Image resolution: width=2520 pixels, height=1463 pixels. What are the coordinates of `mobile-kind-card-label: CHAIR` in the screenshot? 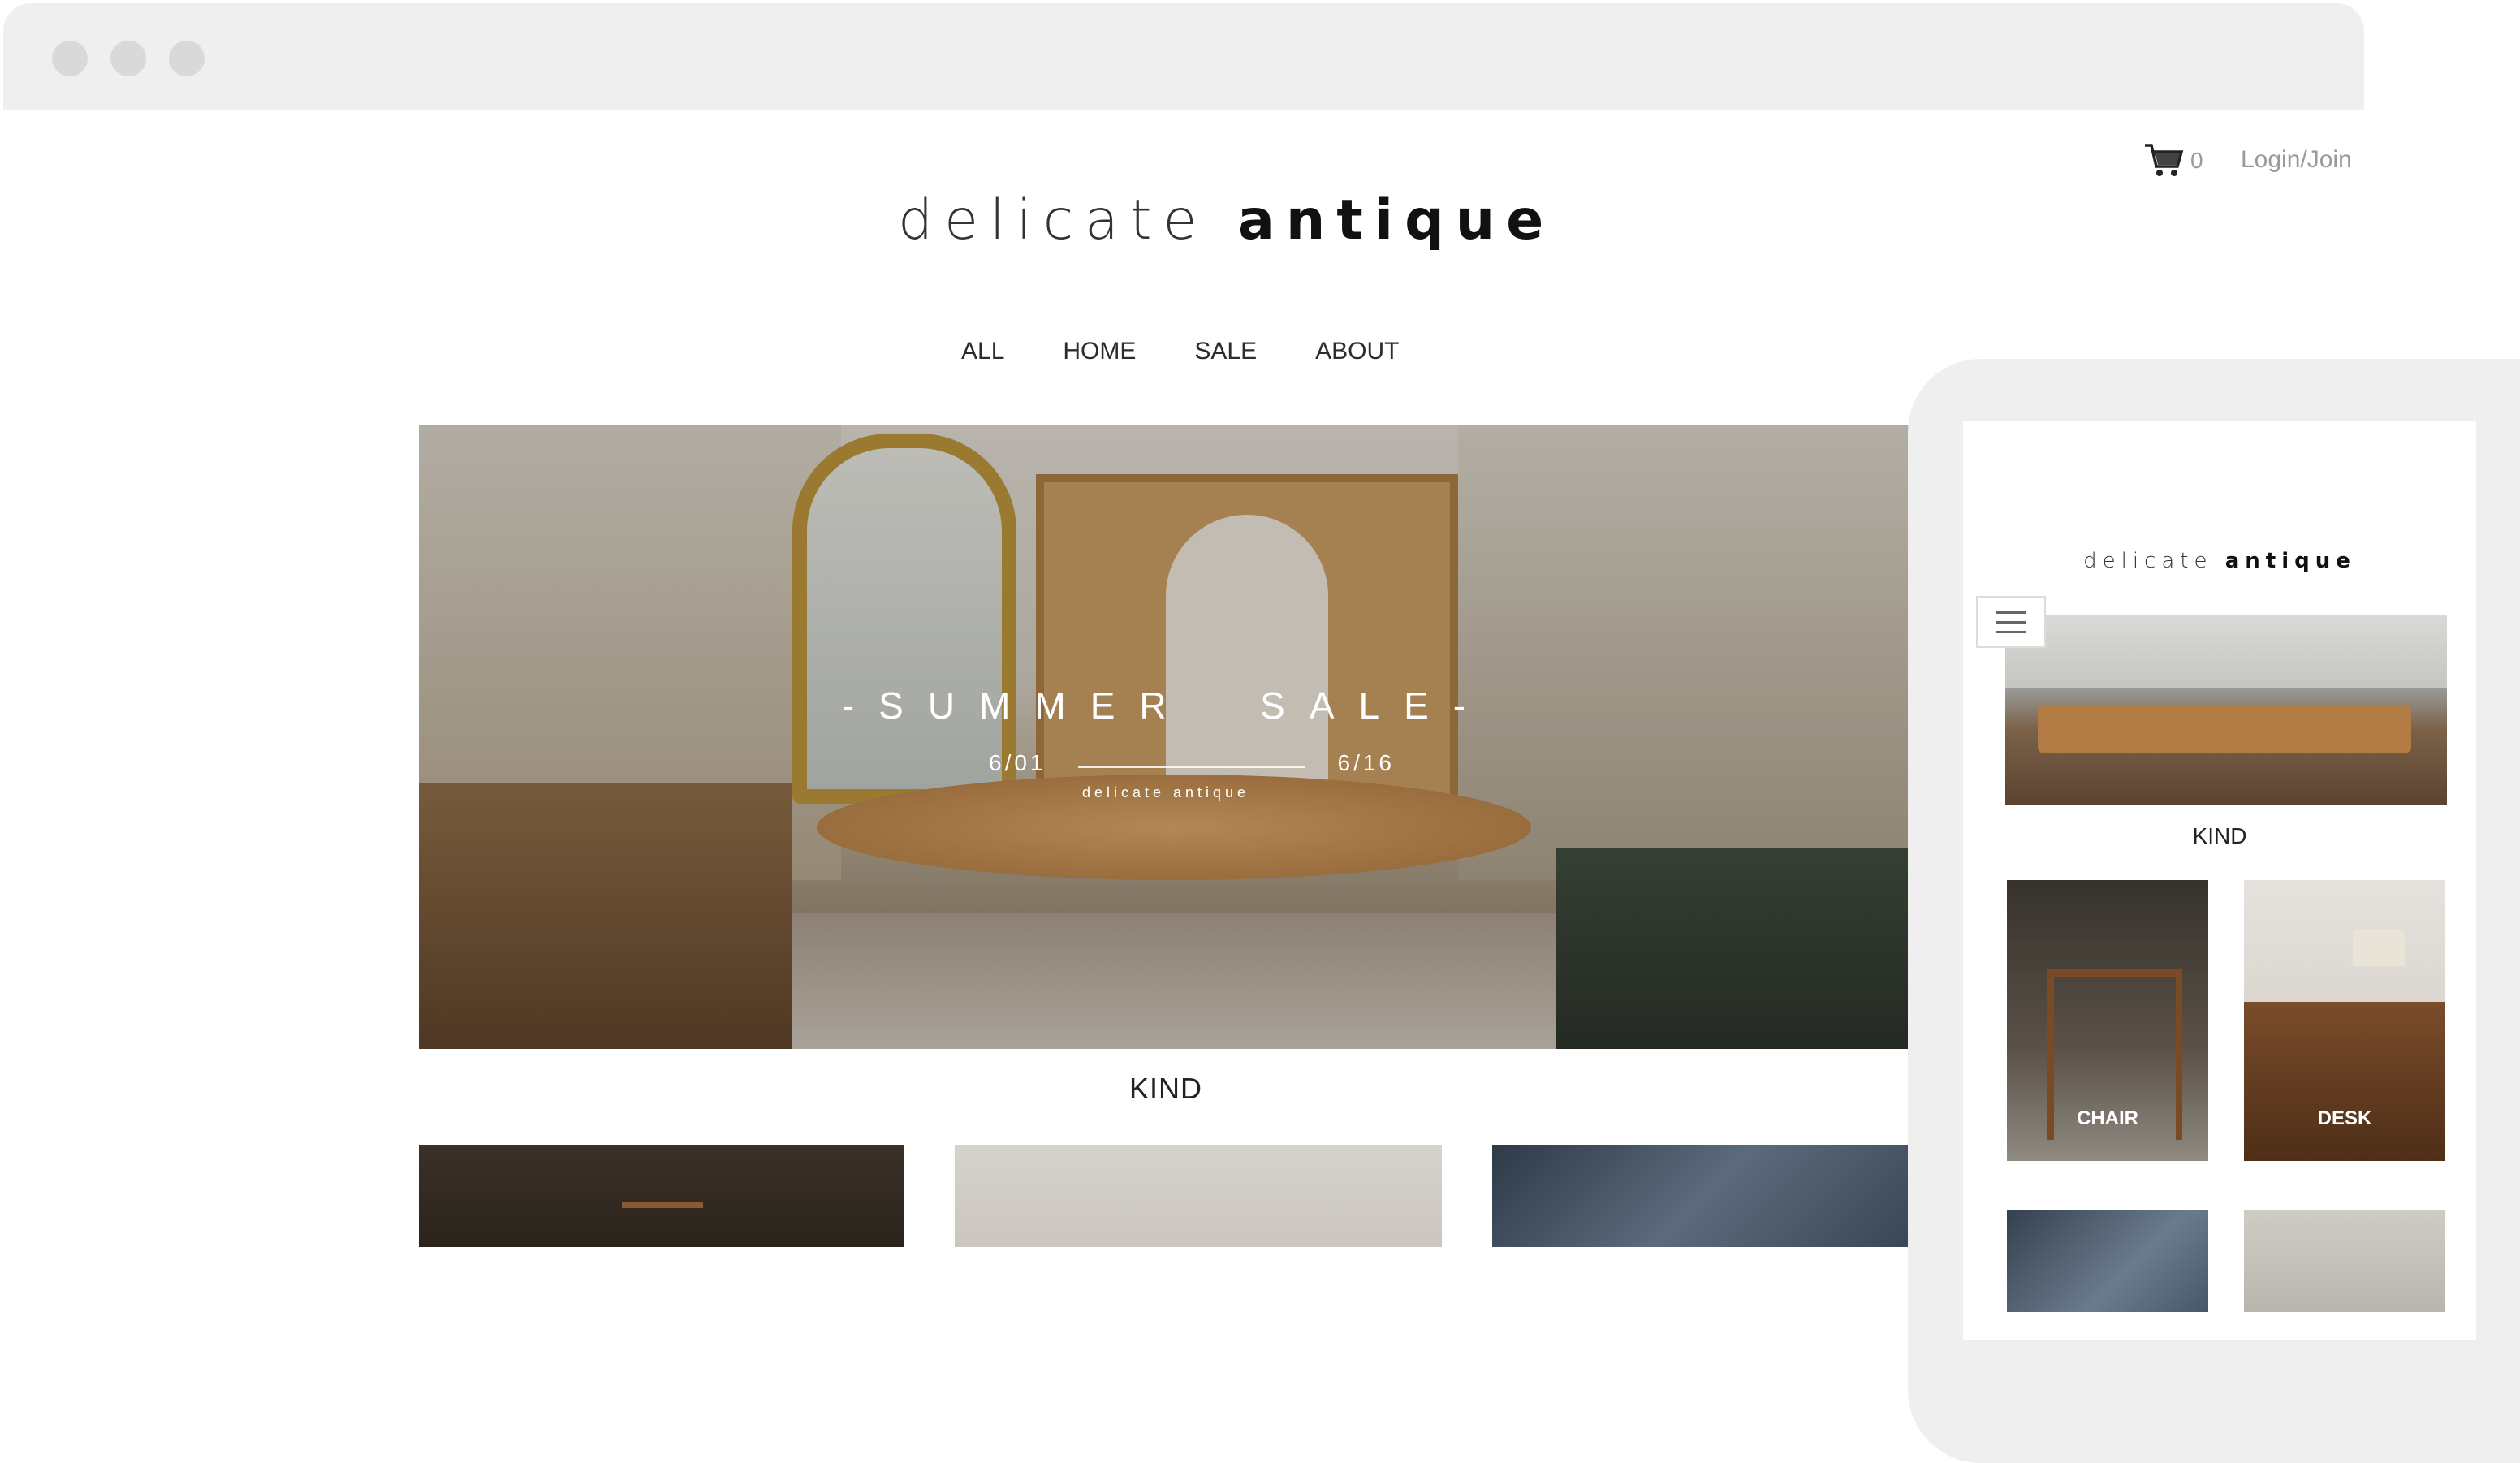 It's located at (2107, 1118).